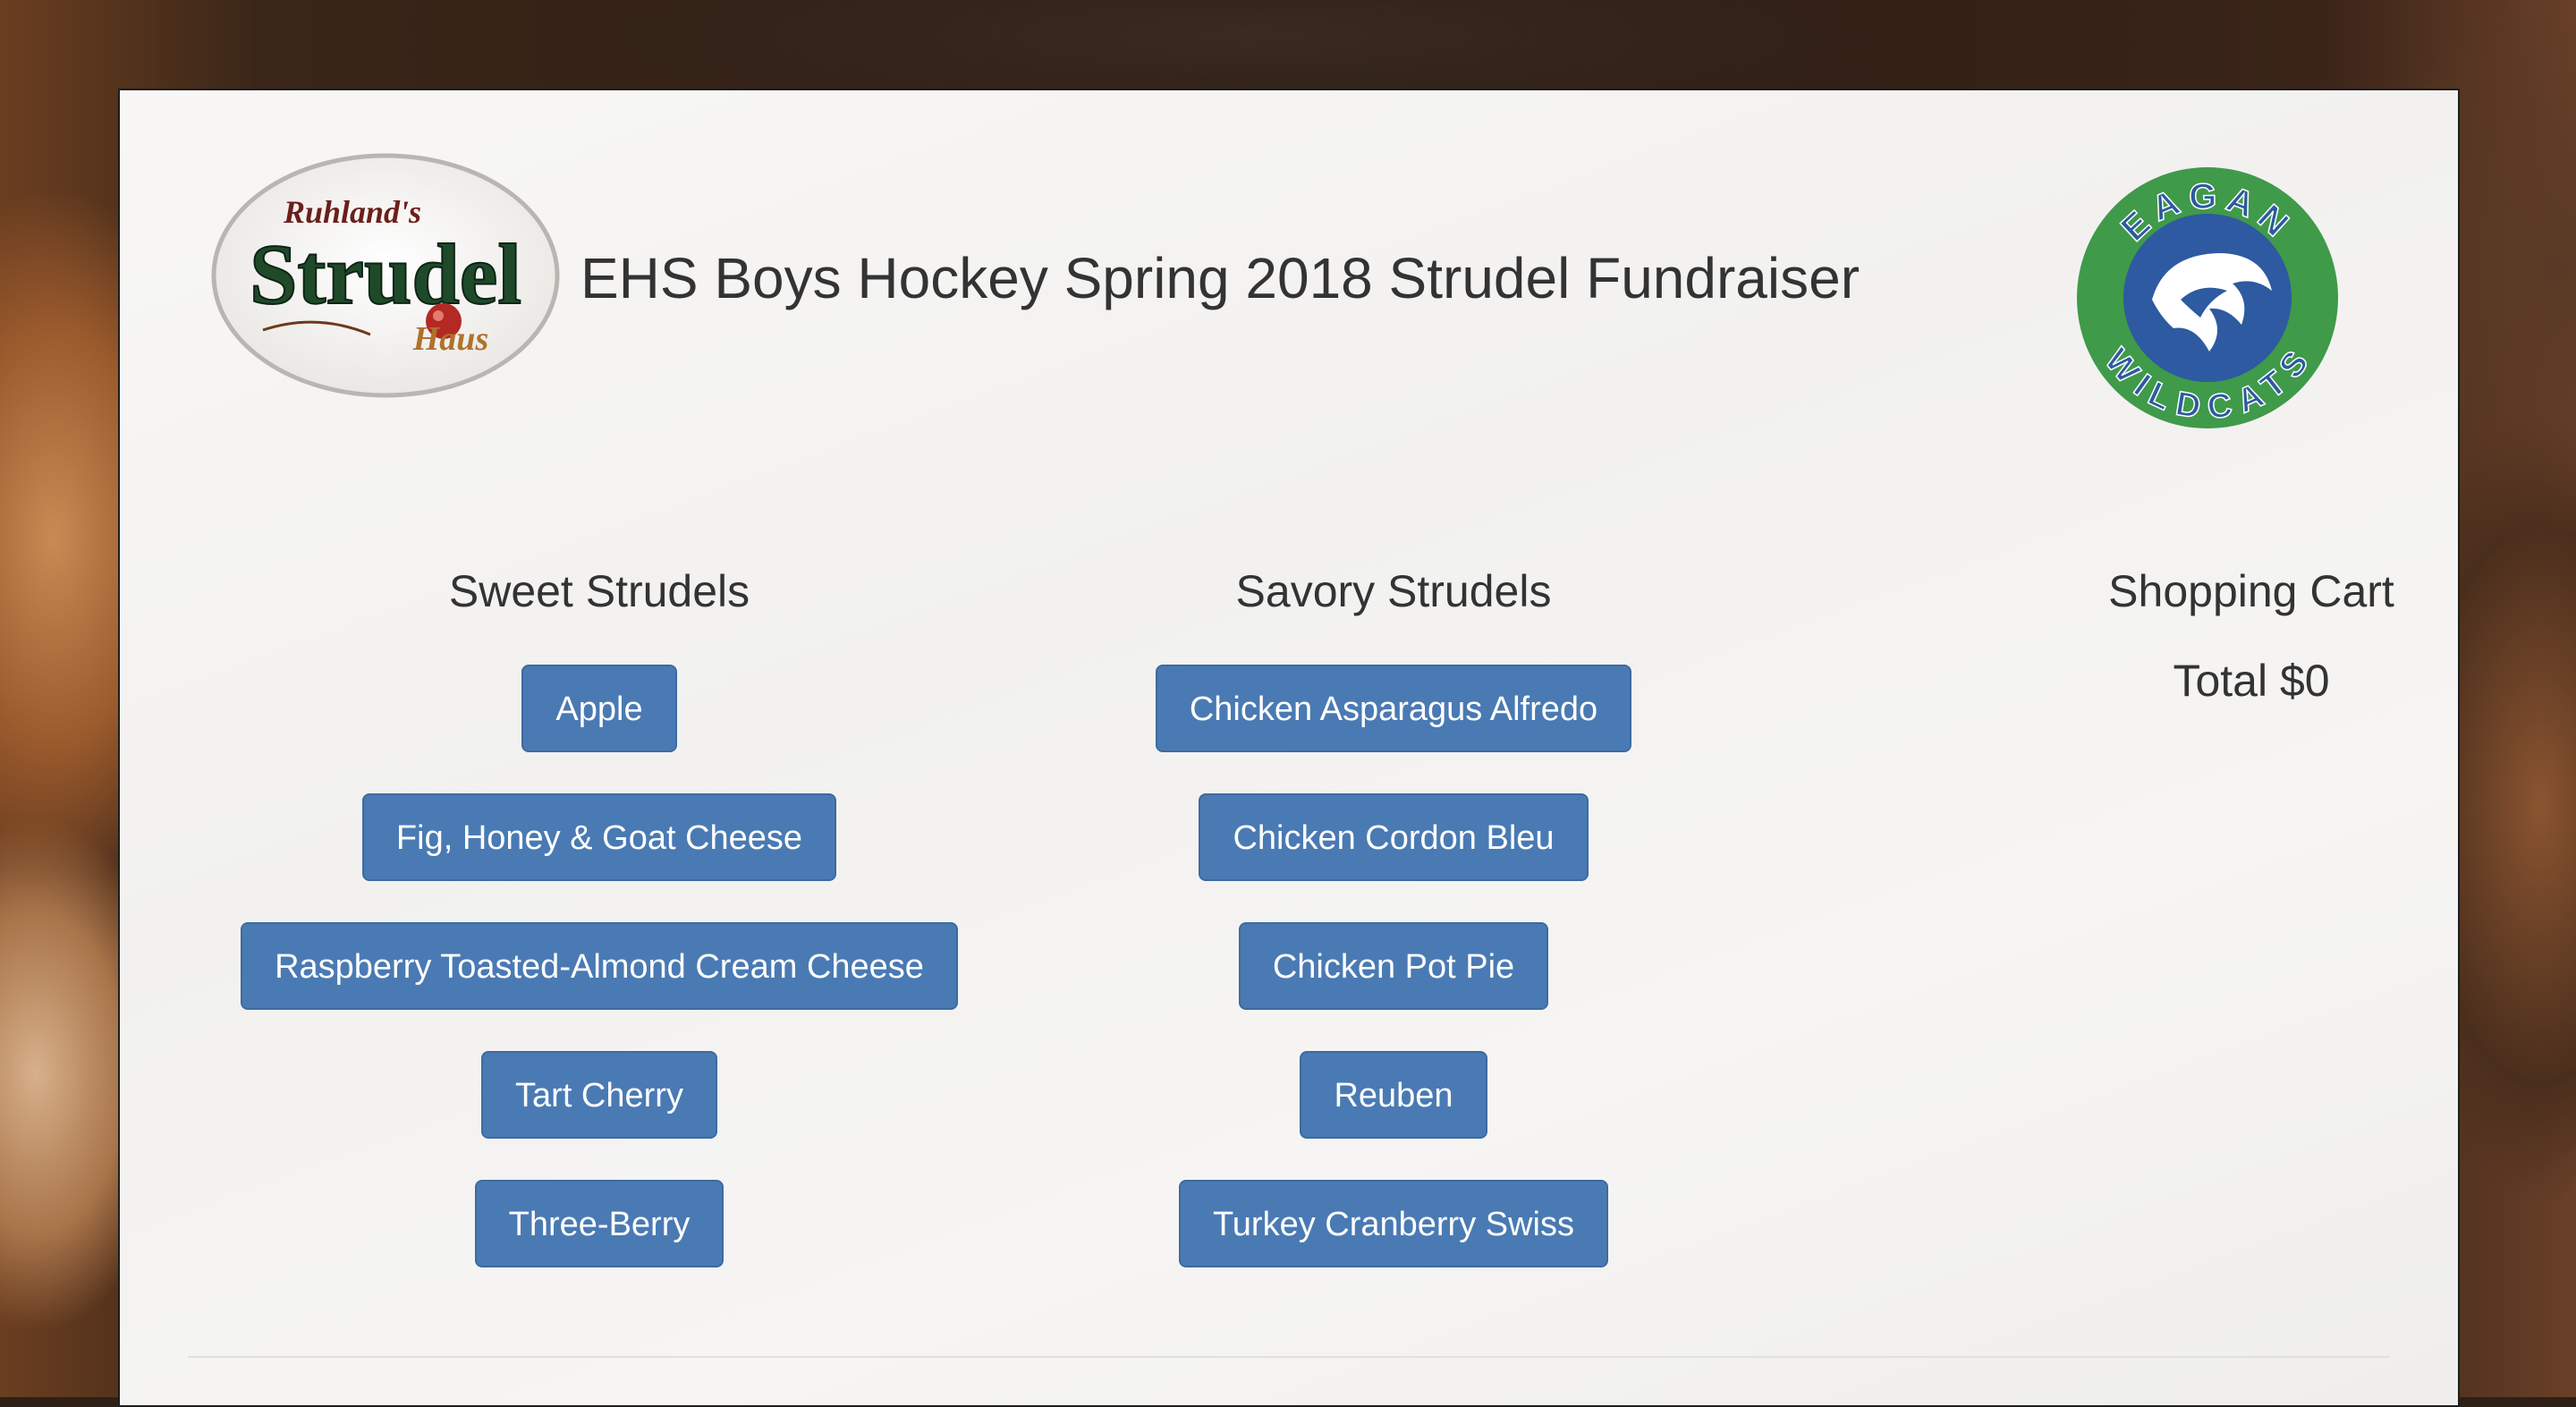  Describe the element at coordinates (1289, 1357) in the screenshot. I see `divider` at that location.